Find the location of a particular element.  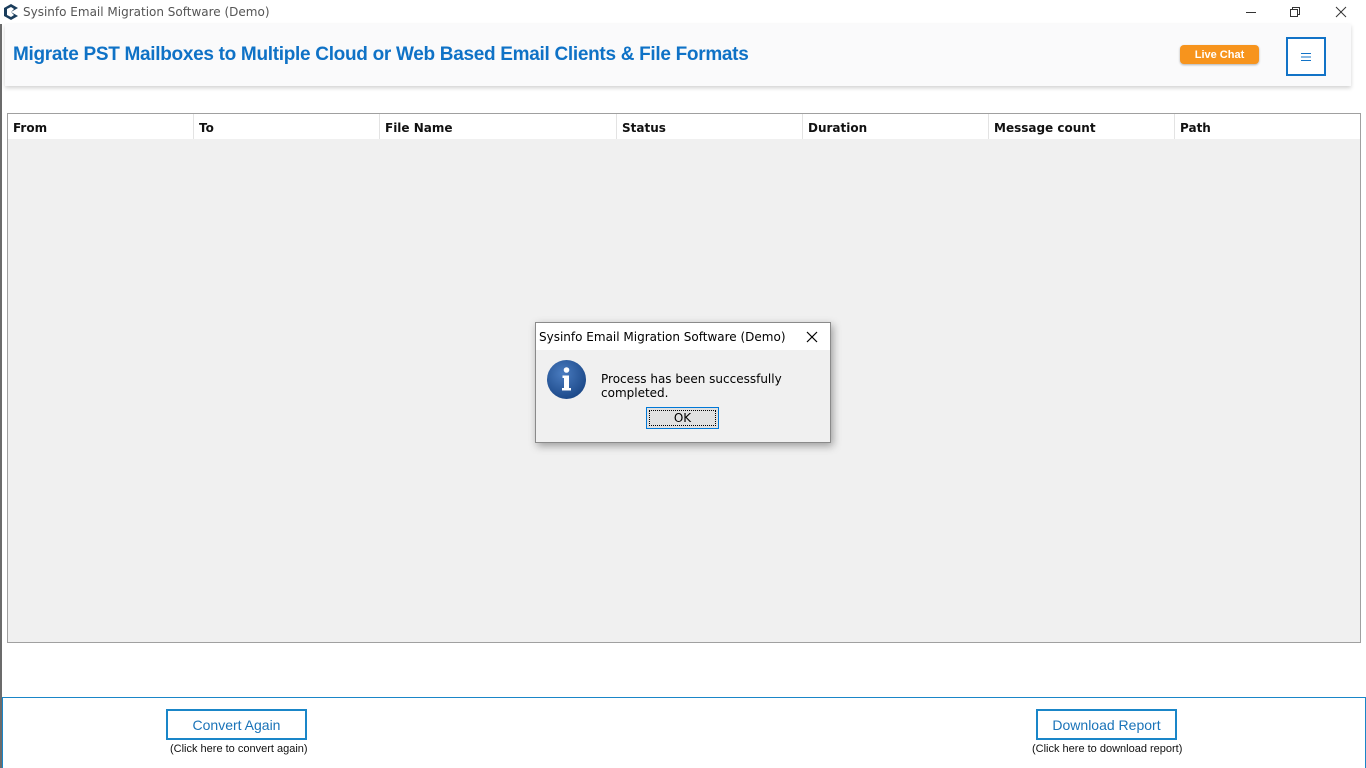

sysinfo-logo-icon is located at coordinates (11, 12).